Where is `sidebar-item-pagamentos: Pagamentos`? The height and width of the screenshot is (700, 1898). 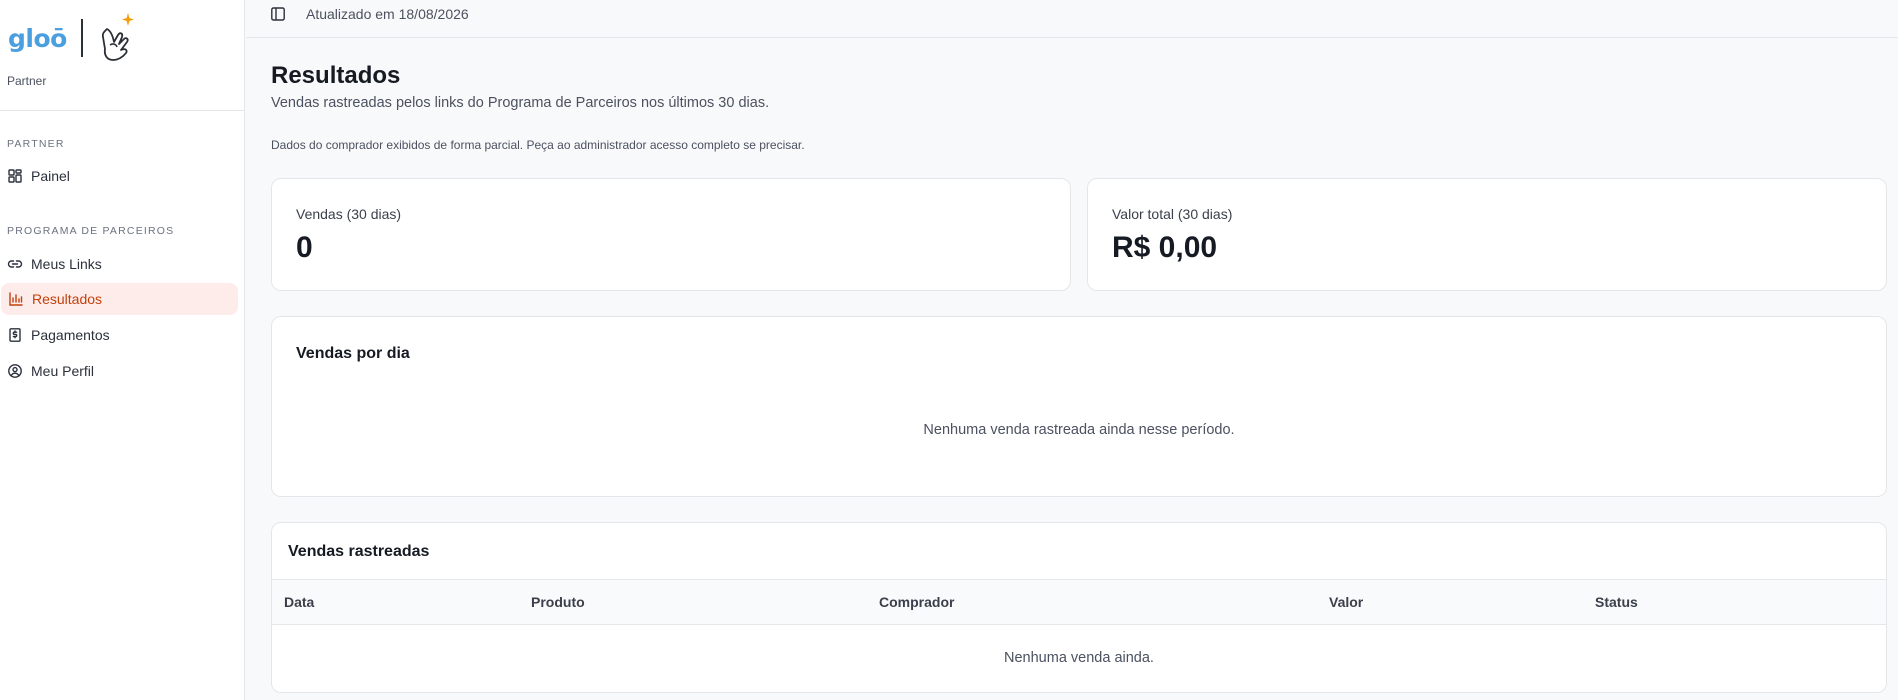
sidebar-item-pagamentos: Pagamentos is located at coordinates (118, 335).